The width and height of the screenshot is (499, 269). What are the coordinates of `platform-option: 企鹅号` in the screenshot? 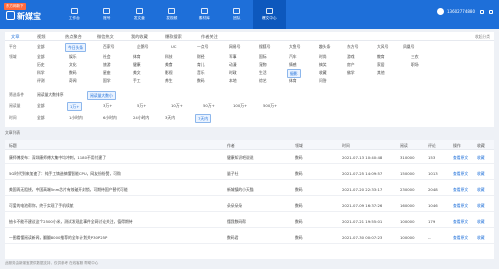 It's located at (142, 46).